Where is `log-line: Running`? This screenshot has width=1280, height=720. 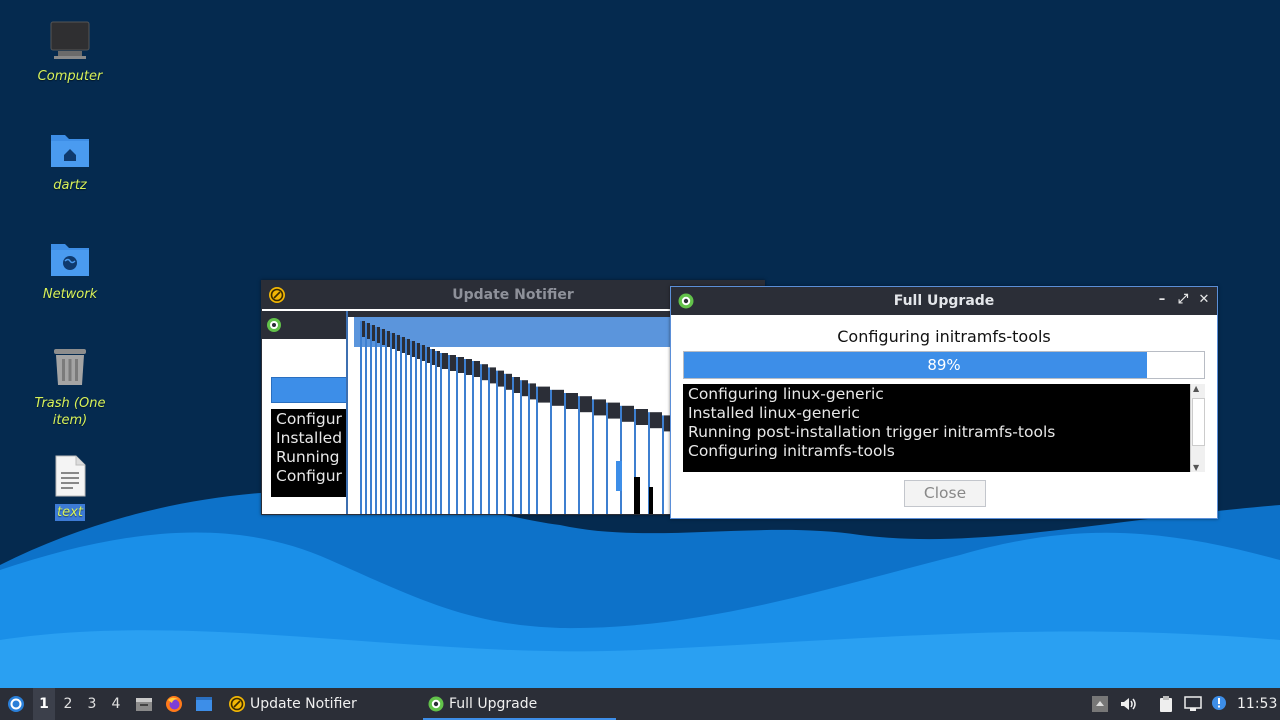
log-line: Running is located at coordinates (308, 457).